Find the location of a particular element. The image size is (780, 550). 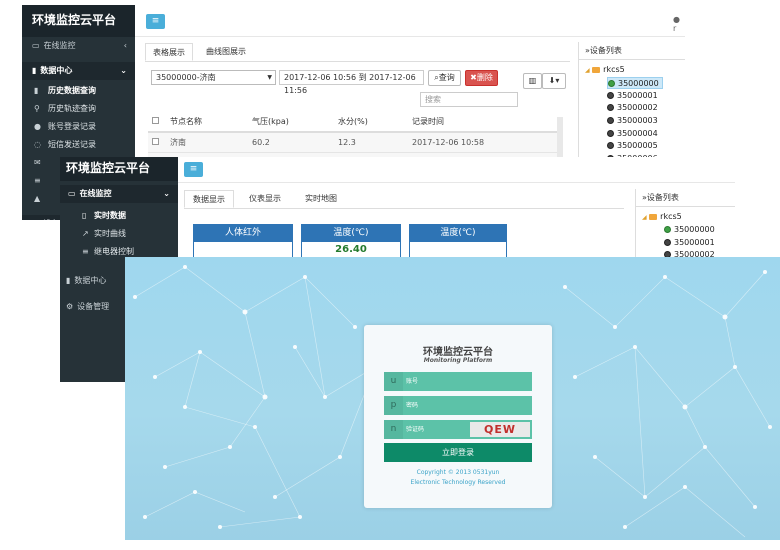

tree-node: 35000002 is located at coordinates (632, 108).